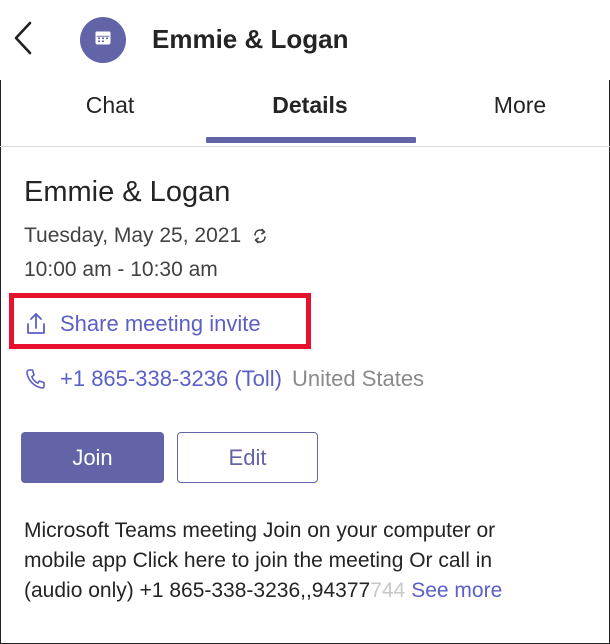 The height and width of the screenshot is (644, 610). I want to click on meeting-date-row: Tuesday, May 25, 2021, so click(146, 236).